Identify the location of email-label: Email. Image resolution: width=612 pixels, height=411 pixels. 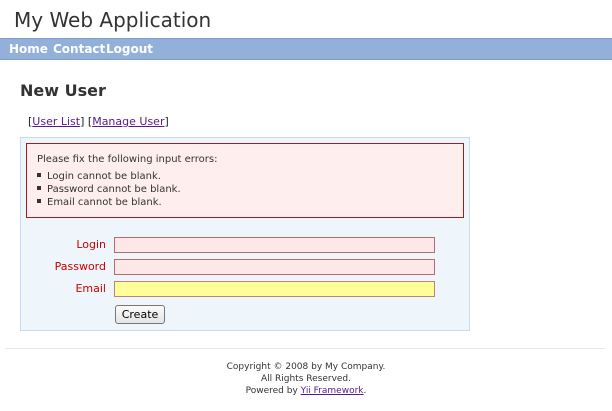
(90, 288).